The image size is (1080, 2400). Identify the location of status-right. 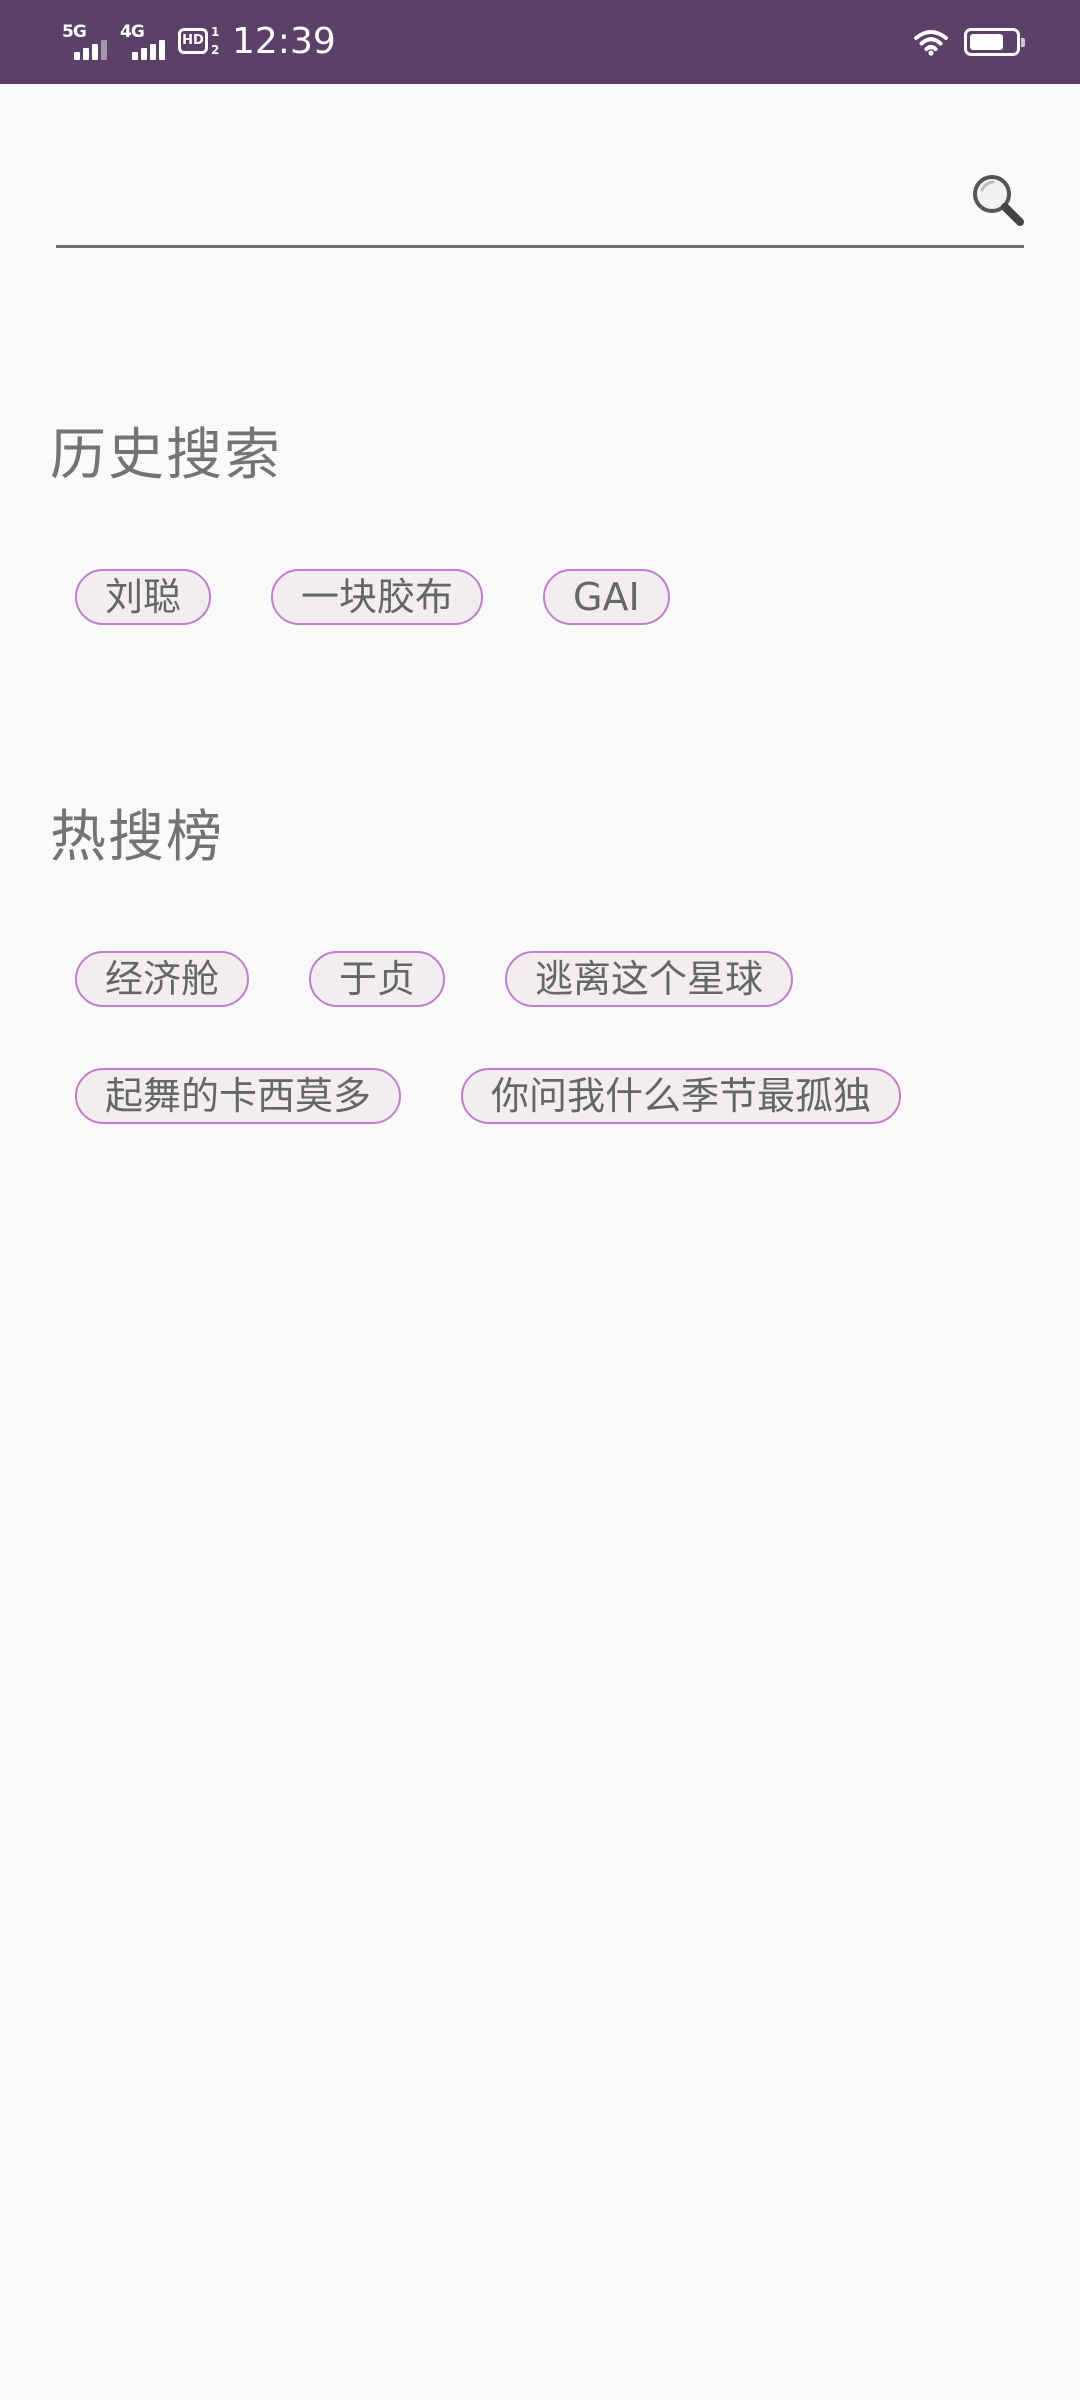
(969, 42).